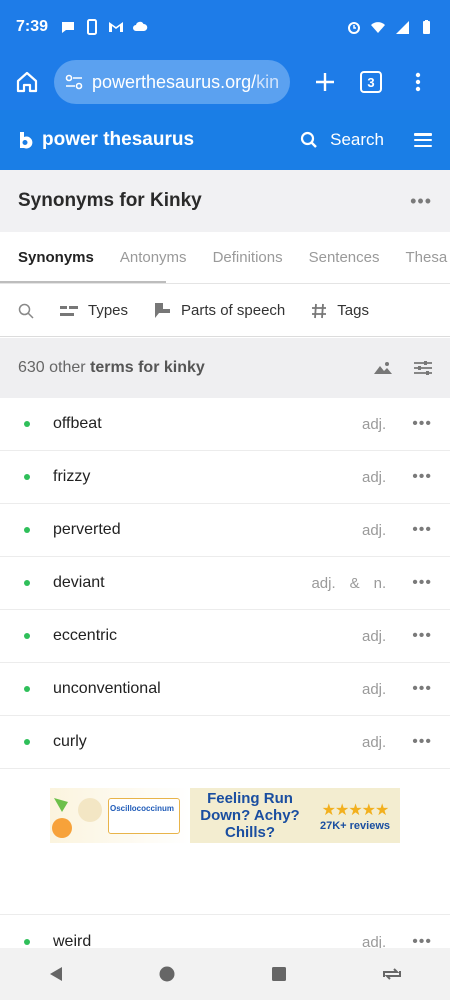 This screenshot has width=450, height=1000. What do you see at coordinates (392, 974) in the screenshot?
I see `rotate-icon` at bounding box center [392, 974].